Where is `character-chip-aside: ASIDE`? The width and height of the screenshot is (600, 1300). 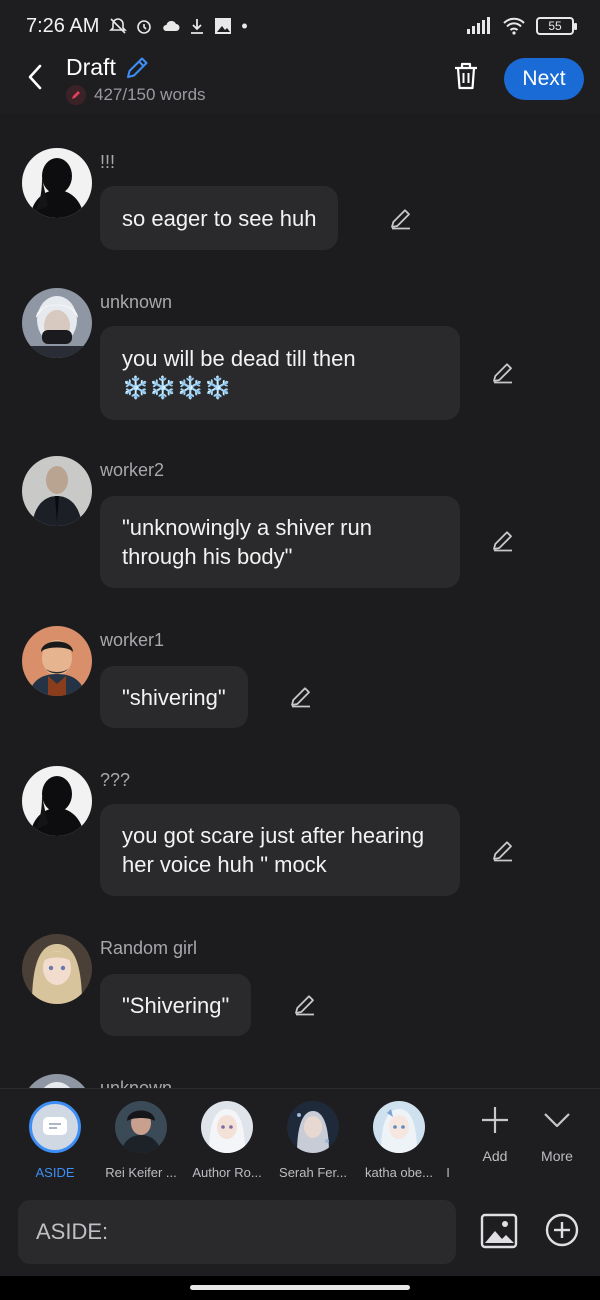
character-chip-aside: ASIDE is located at coordinates (55, 1140).